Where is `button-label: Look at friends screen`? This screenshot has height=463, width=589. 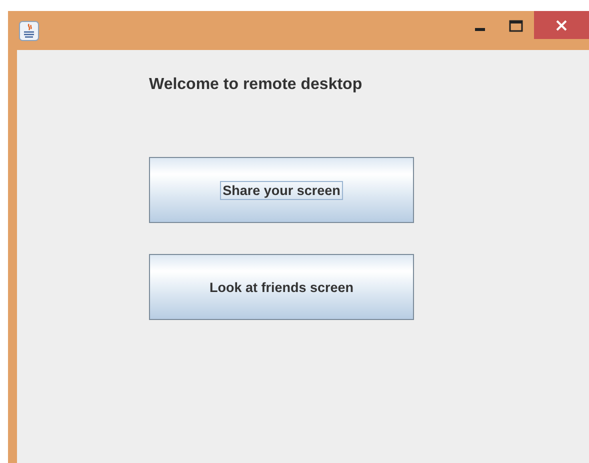
button-label: Look at friends screen is located at coordinates (281, 287).